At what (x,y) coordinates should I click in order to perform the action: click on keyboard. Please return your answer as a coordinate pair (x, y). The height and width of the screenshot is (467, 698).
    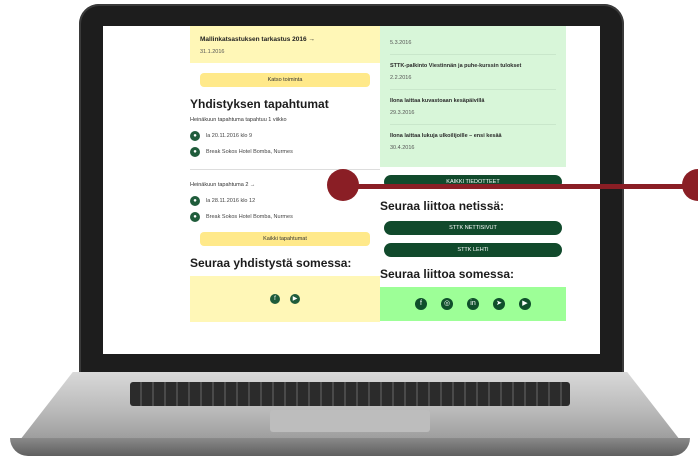
    Looking at the image, I should click on (350, 394).